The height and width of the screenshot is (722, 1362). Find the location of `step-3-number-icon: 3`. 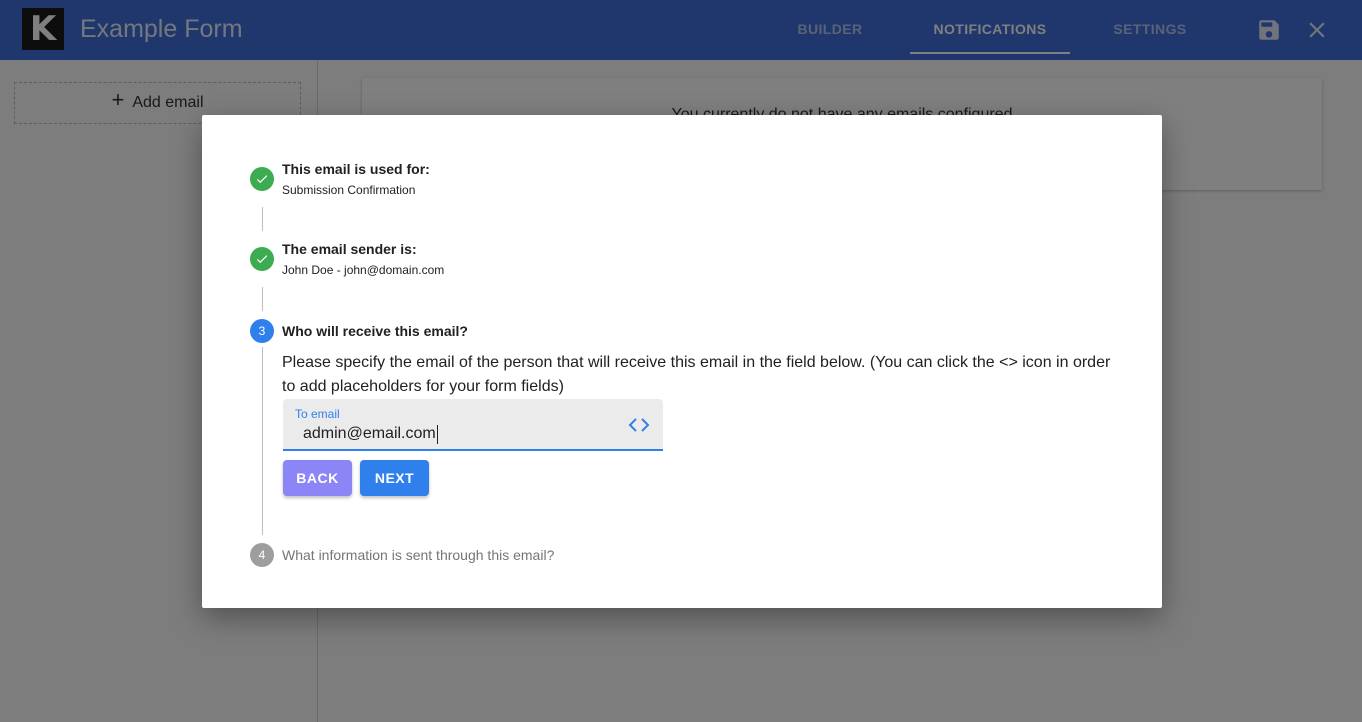

step-3-number-icon: 3 is located at coordinates (262, 331).